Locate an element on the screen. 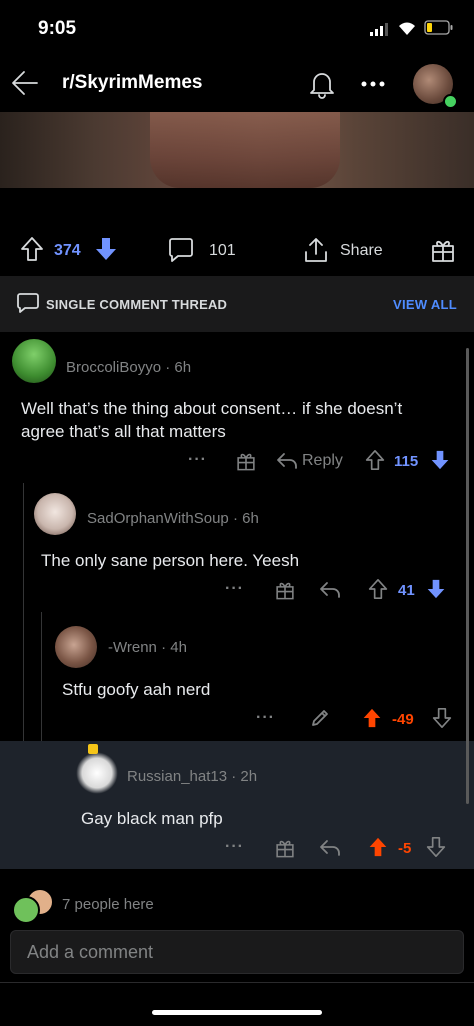  thread-comment-icon is located at coordinates (28, 303).